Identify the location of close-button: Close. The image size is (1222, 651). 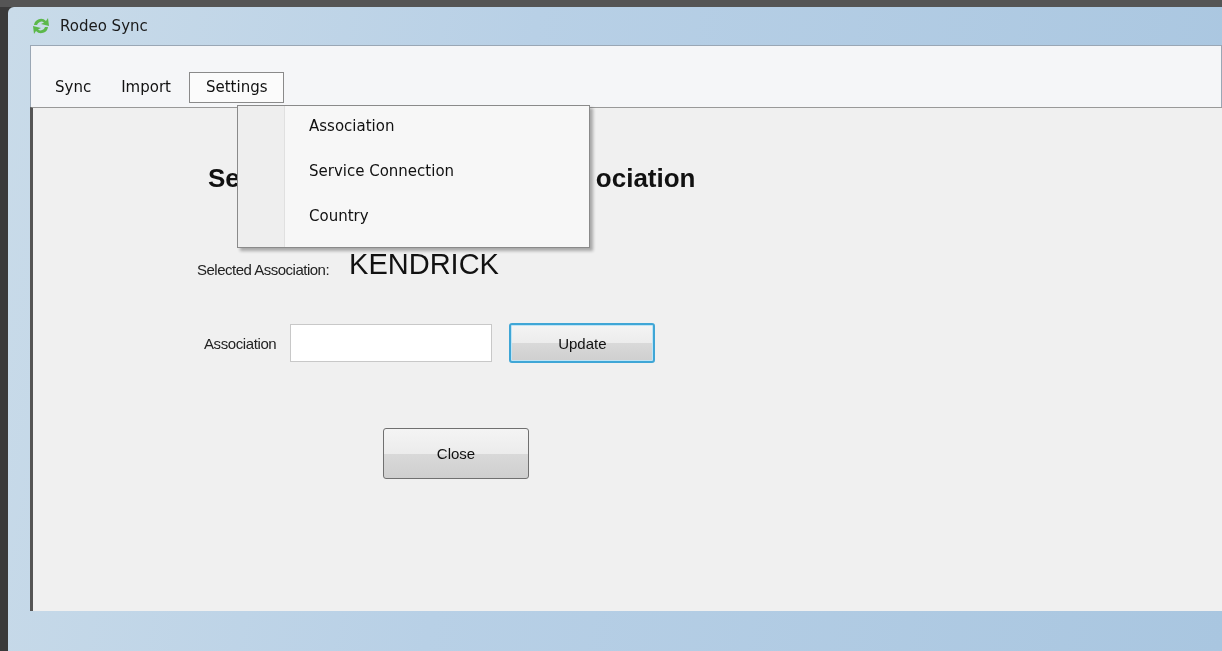
(456, 453).